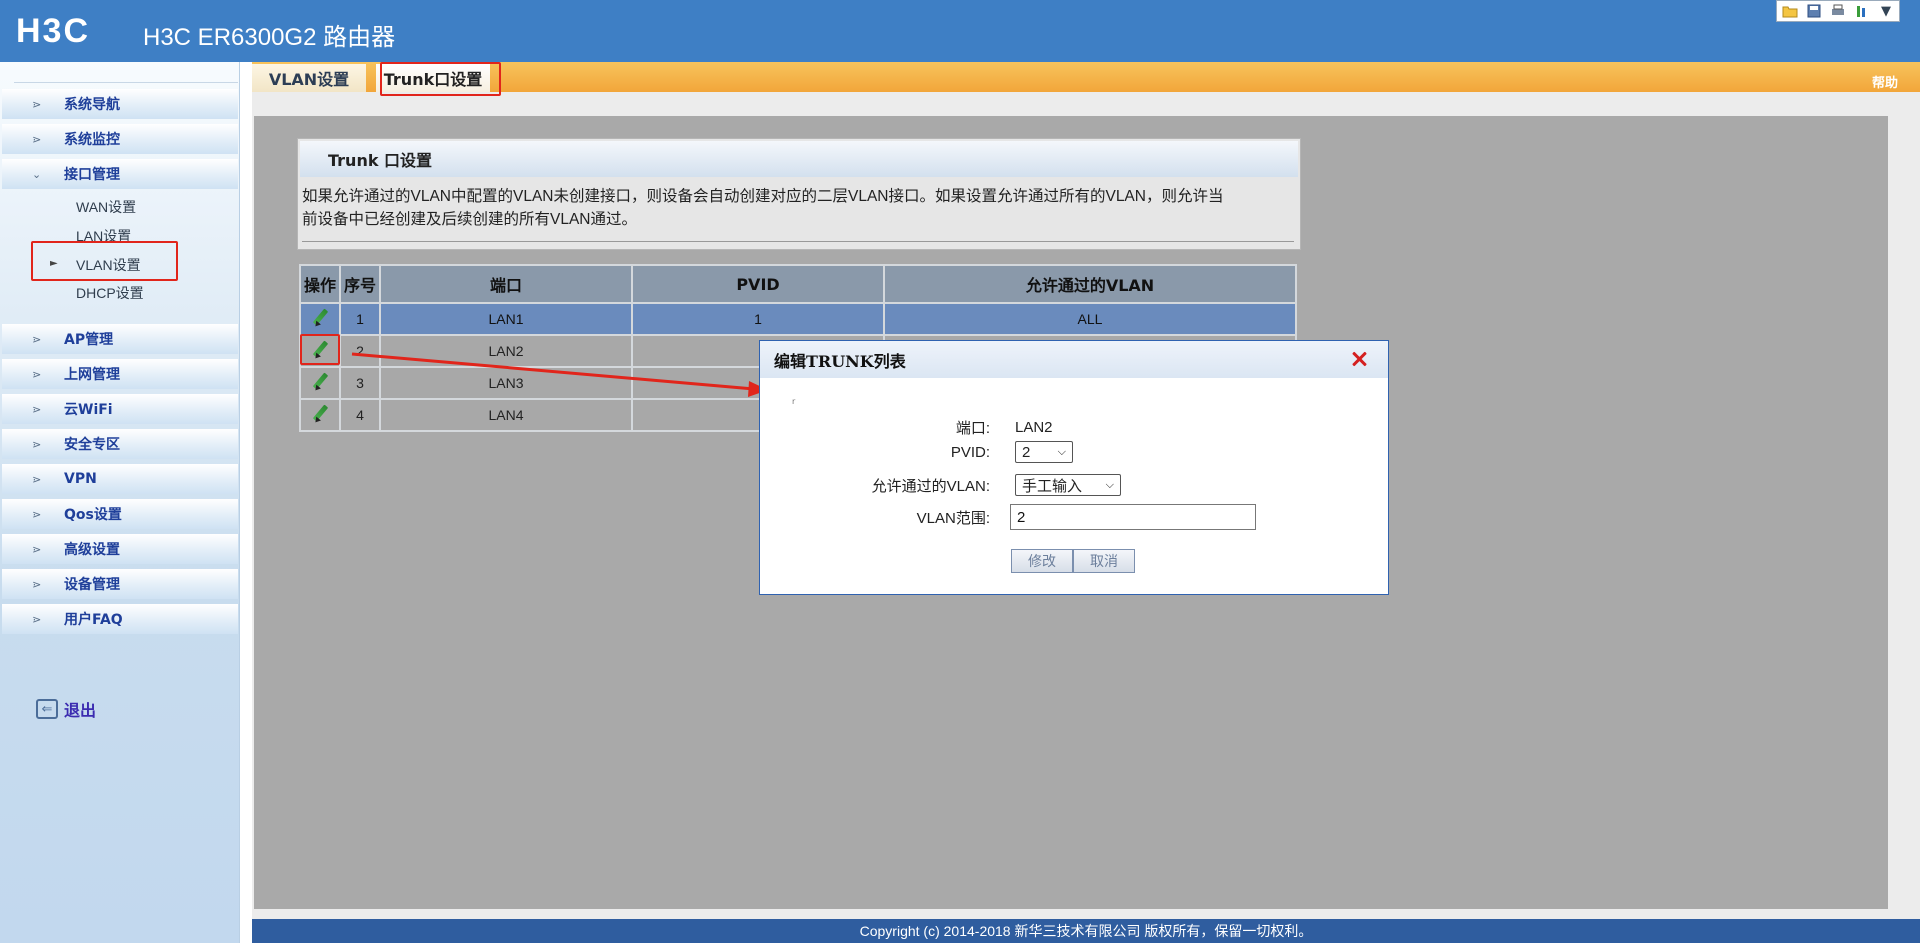  Describe the element at coordinates (1790, 11) in the screenshot. I see `folder-icon` at that location.